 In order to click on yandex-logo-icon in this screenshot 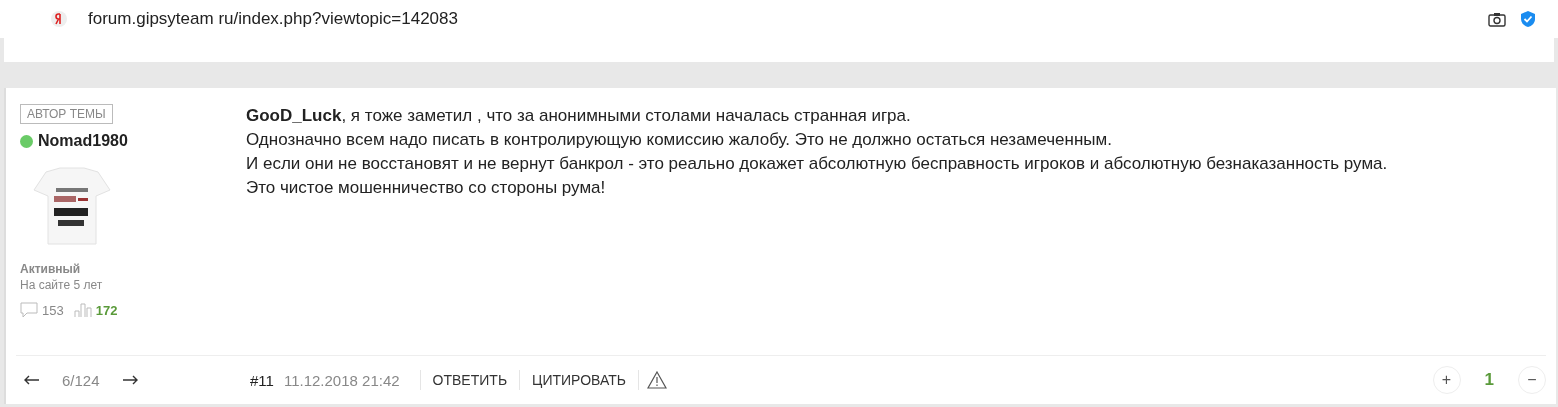, I will do `click(59, 19)`.